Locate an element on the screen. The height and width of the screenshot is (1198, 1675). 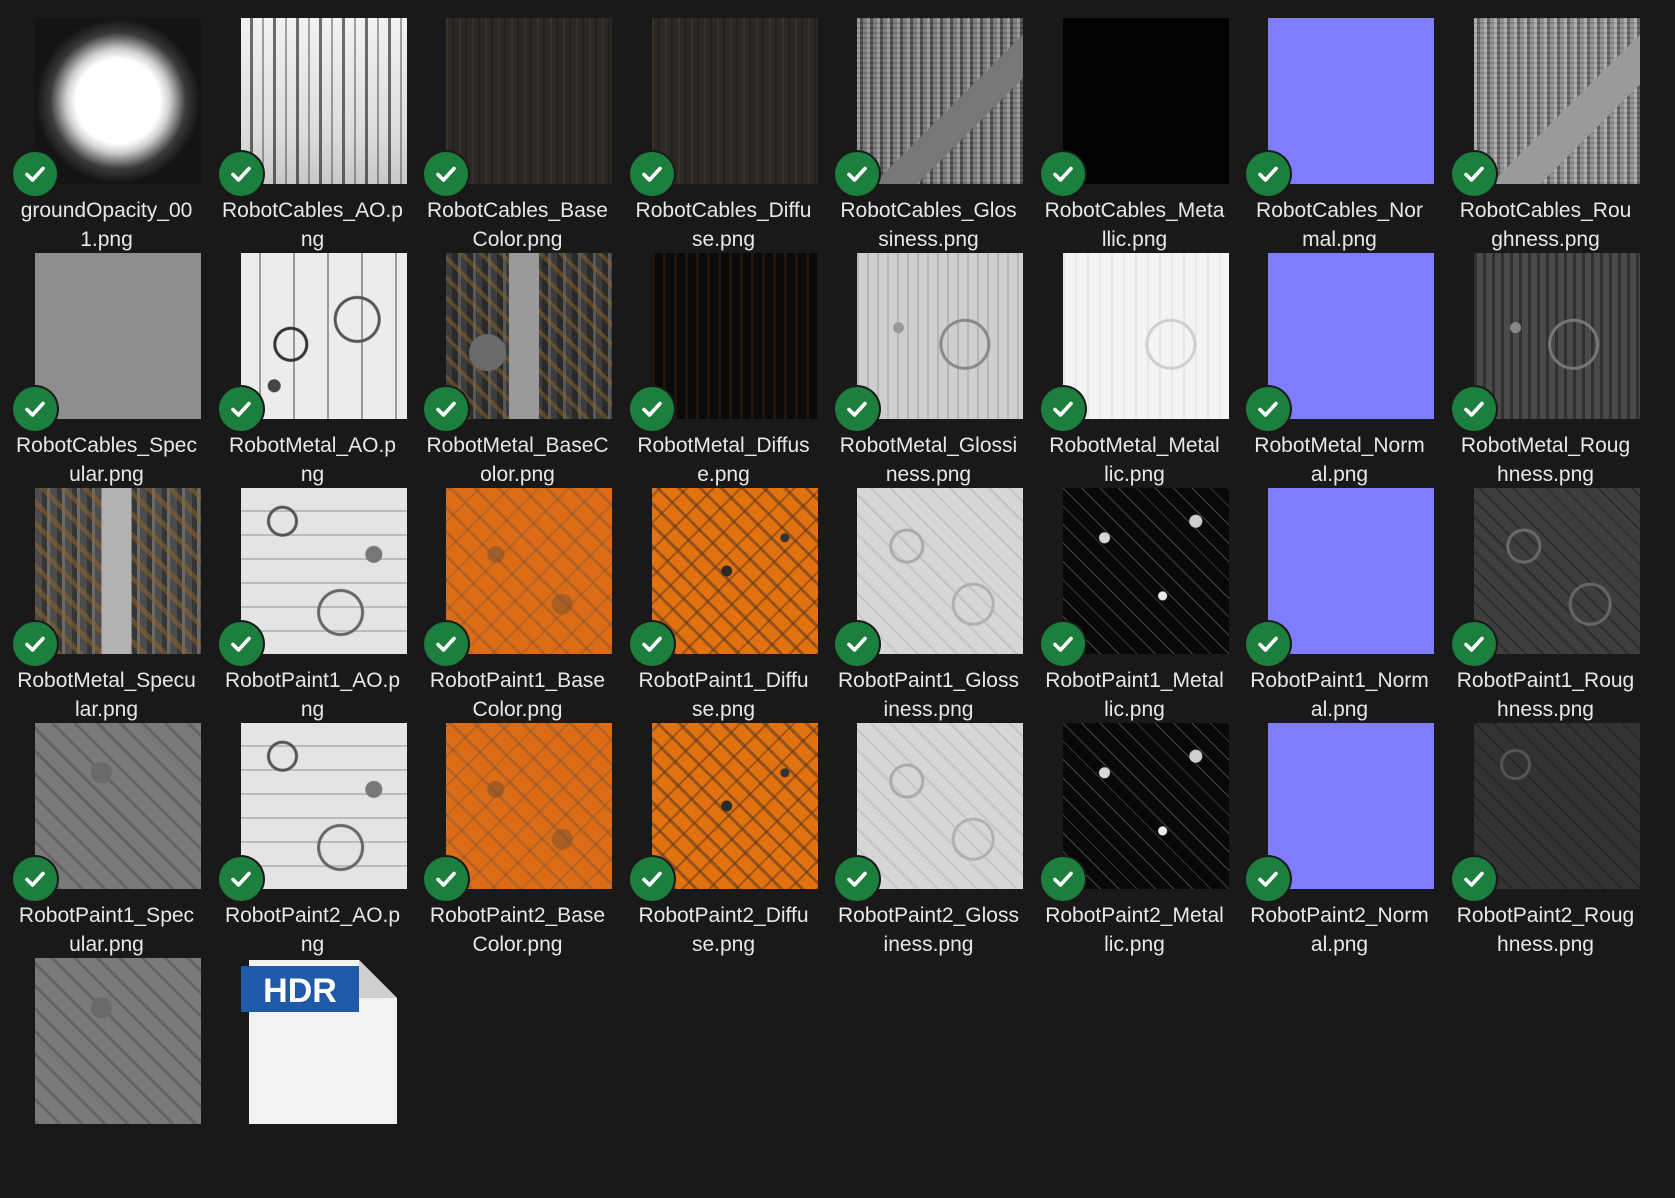
file-name: RobotPaint1_Norm al.png is located at coordinates (1339, 695).